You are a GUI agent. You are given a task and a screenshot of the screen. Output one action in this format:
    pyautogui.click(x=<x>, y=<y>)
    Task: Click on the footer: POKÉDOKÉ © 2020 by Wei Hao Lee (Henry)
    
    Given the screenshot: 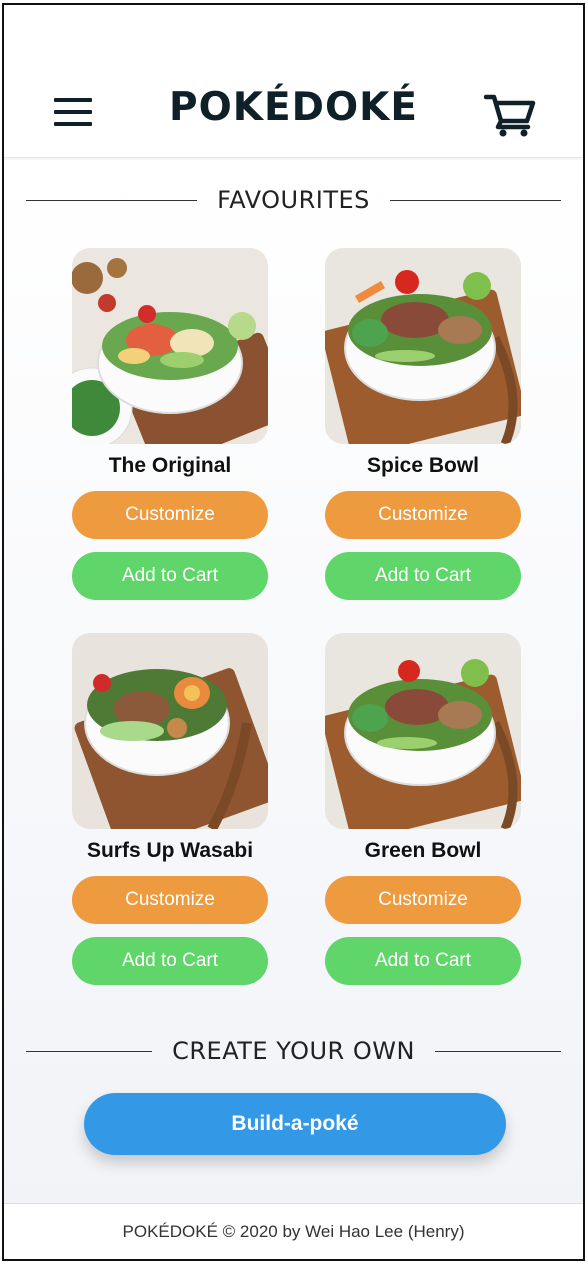 What is the action you would take?
    pyautogui.click(x=293, y=1231)
    